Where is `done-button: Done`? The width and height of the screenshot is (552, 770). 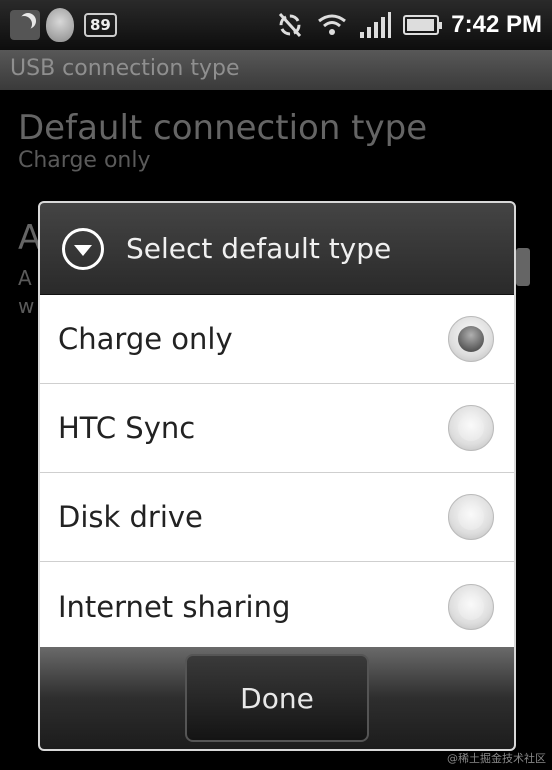
done-button: Done is located at coordinates (277, 698).